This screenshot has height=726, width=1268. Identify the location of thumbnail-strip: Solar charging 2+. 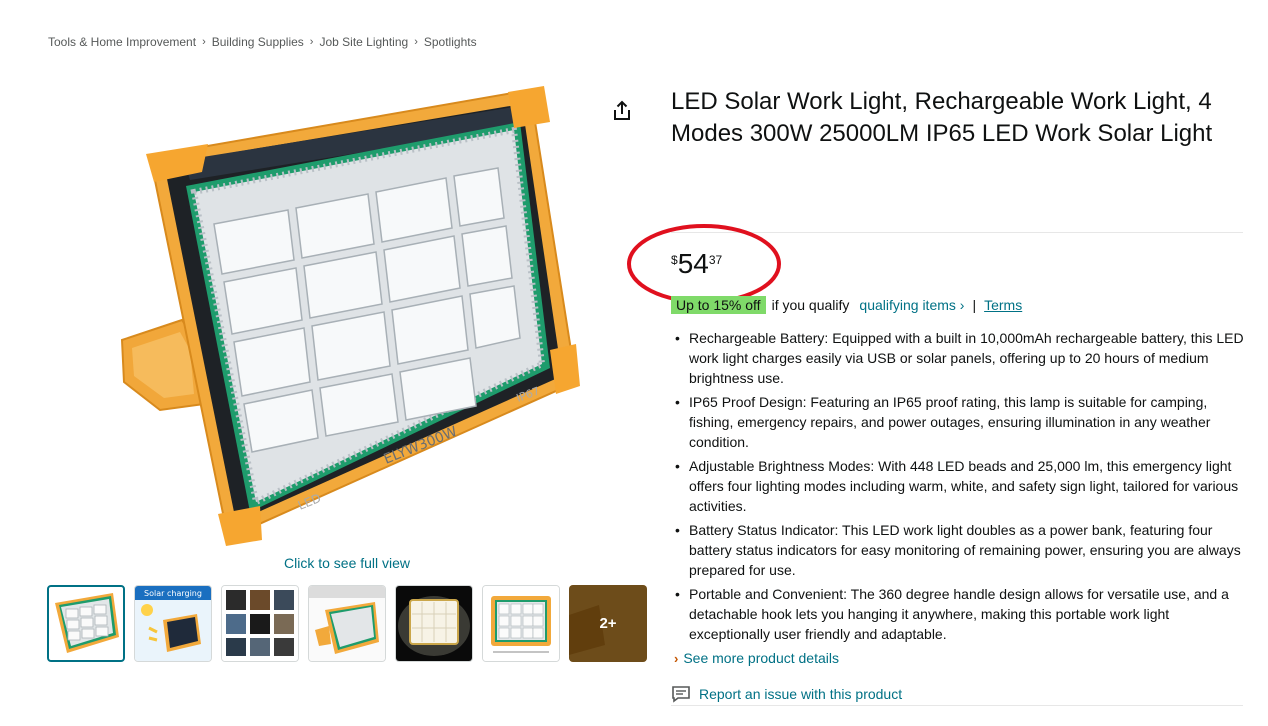
(351, 623).